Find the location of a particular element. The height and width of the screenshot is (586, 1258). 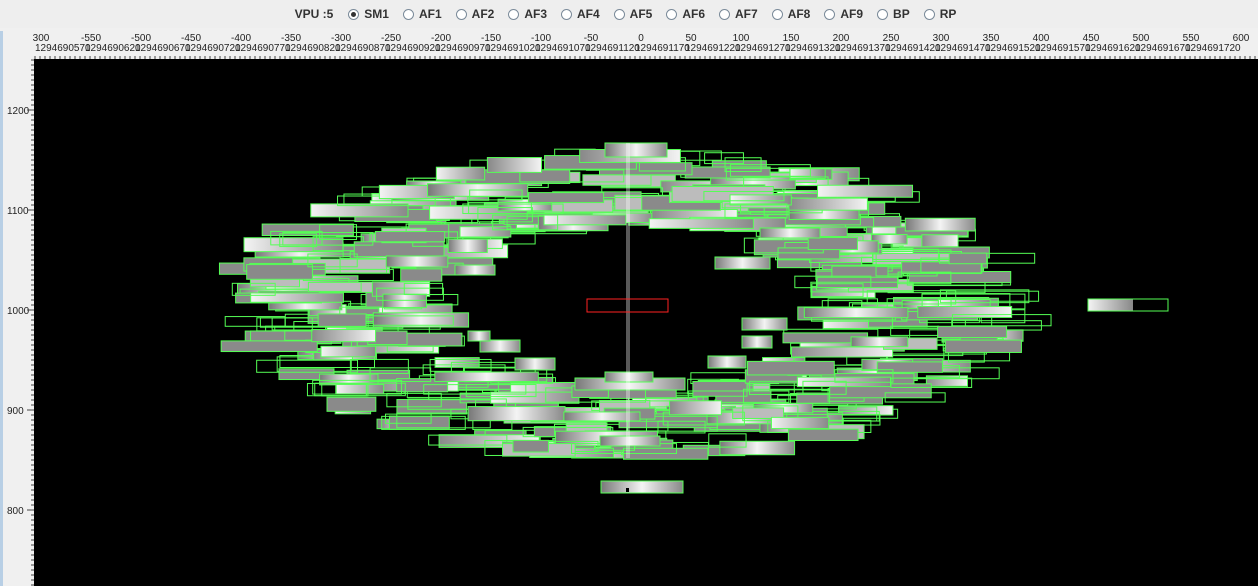

radio-label: AF8 is located at coordinates (799, 14).